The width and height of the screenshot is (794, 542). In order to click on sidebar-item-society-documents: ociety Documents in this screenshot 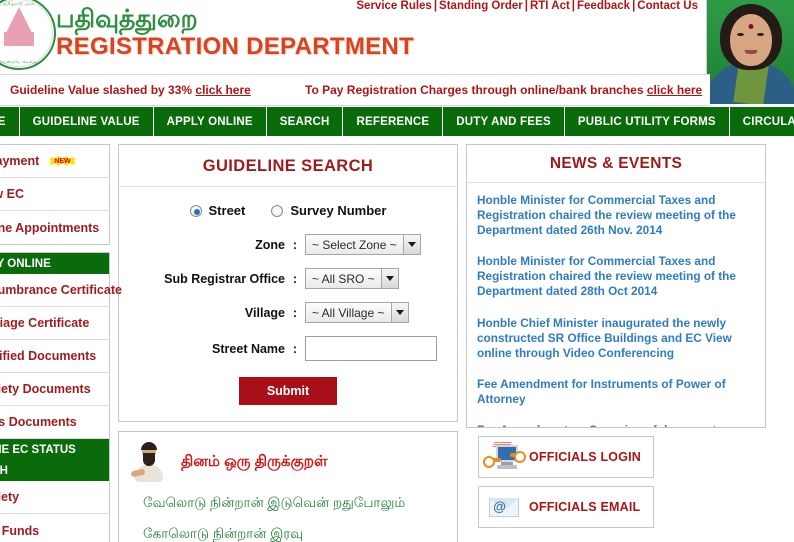, I will do `click(54, 389)`.